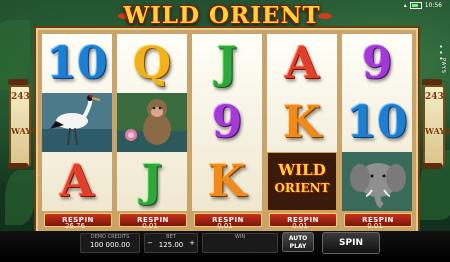 The width and height of the screenshot is (450, 262). I want to click on reel-1: 10 A, so click(77, 122).